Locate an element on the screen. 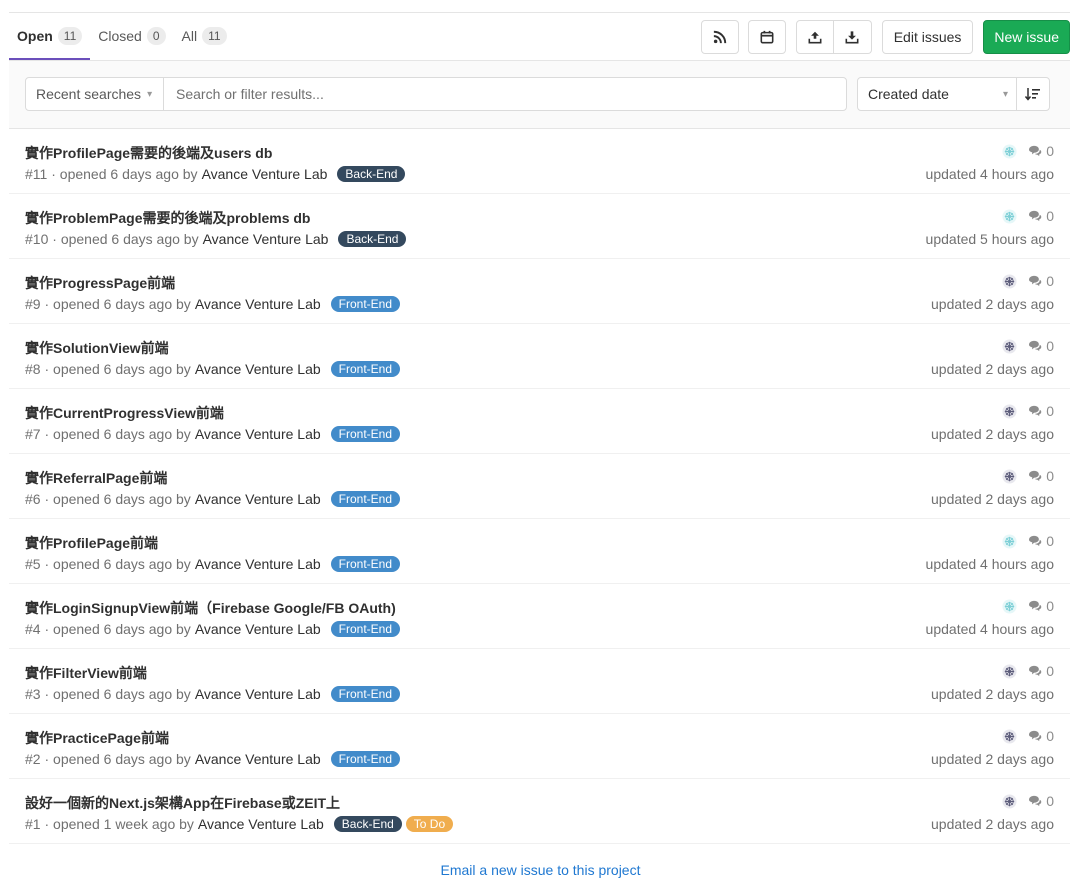 The image size is (1081, 894). recent-searches-dropdown: Recent searches ▾ is located at coordinates (94, 94).